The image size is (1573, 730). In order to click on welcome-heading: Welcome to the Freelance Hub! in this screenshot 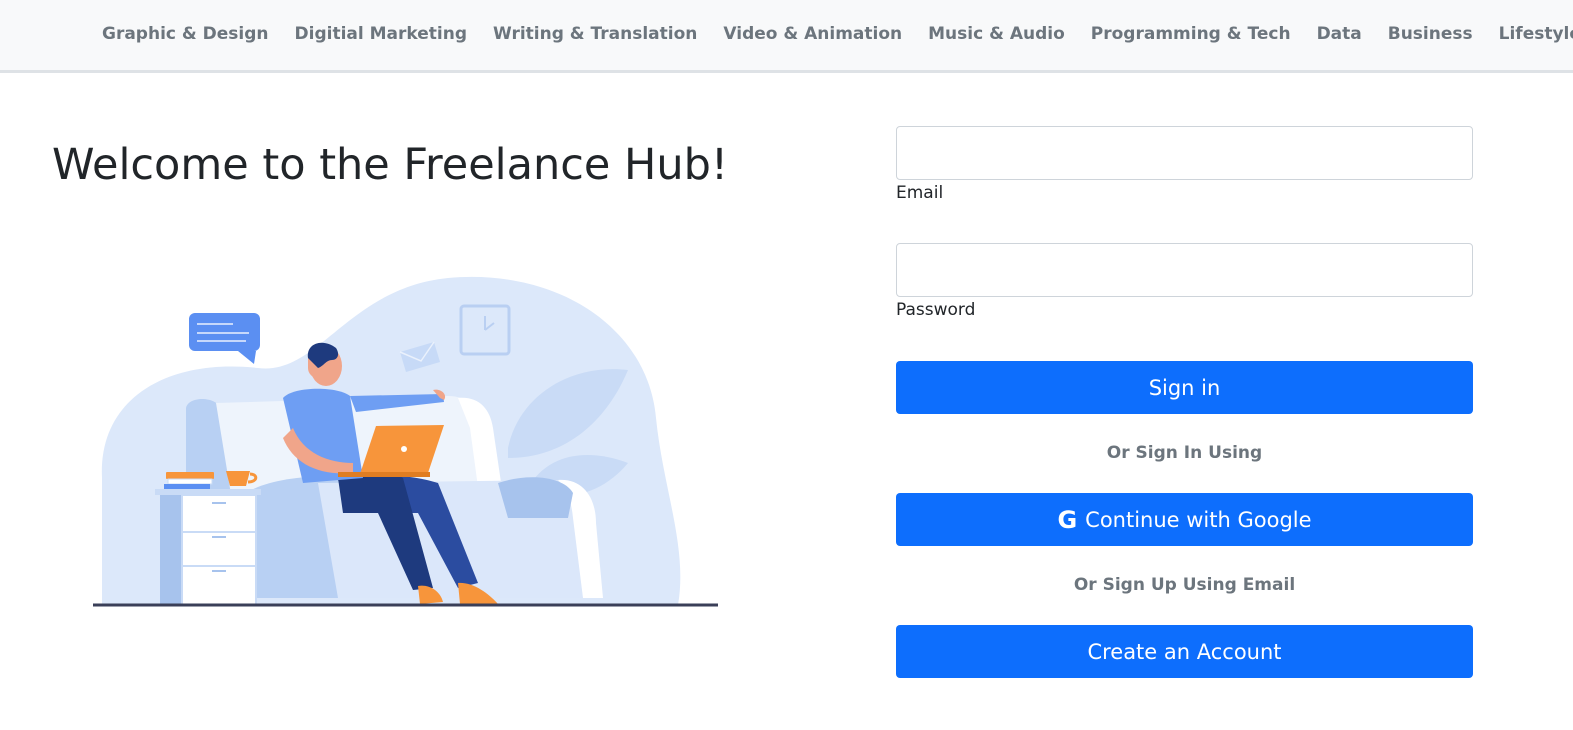, I will do `click(390, 165)`.